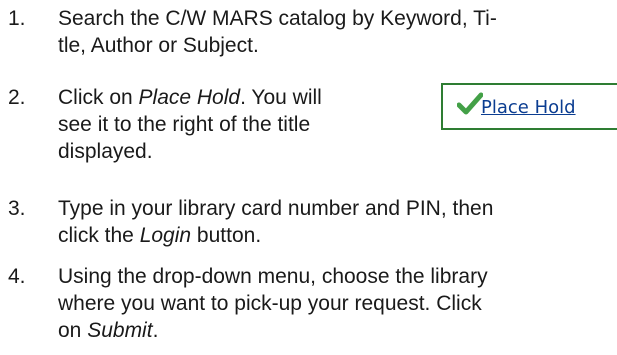  I want to click on step-text-line: Click on Place Hold. You will, so click(190, 97).